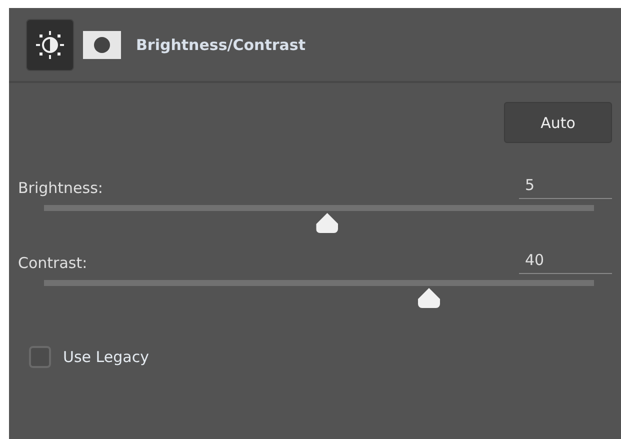  I want to click on panel-title: Brightness/Contrast, so click(221, 45).